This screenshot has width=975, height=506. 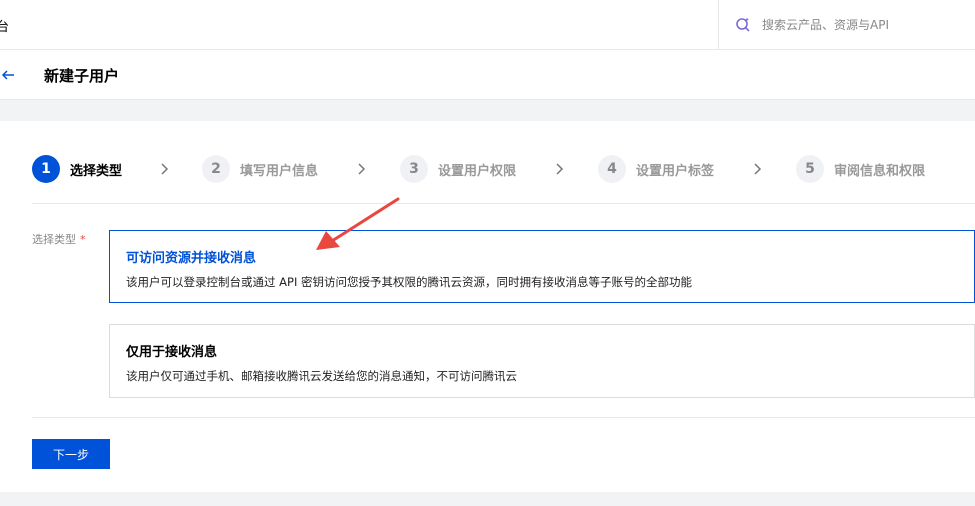 What do you see at coordinates (216, 169) in the screenshot?
I see `step-number: 2` at bounding box center [216, 169].